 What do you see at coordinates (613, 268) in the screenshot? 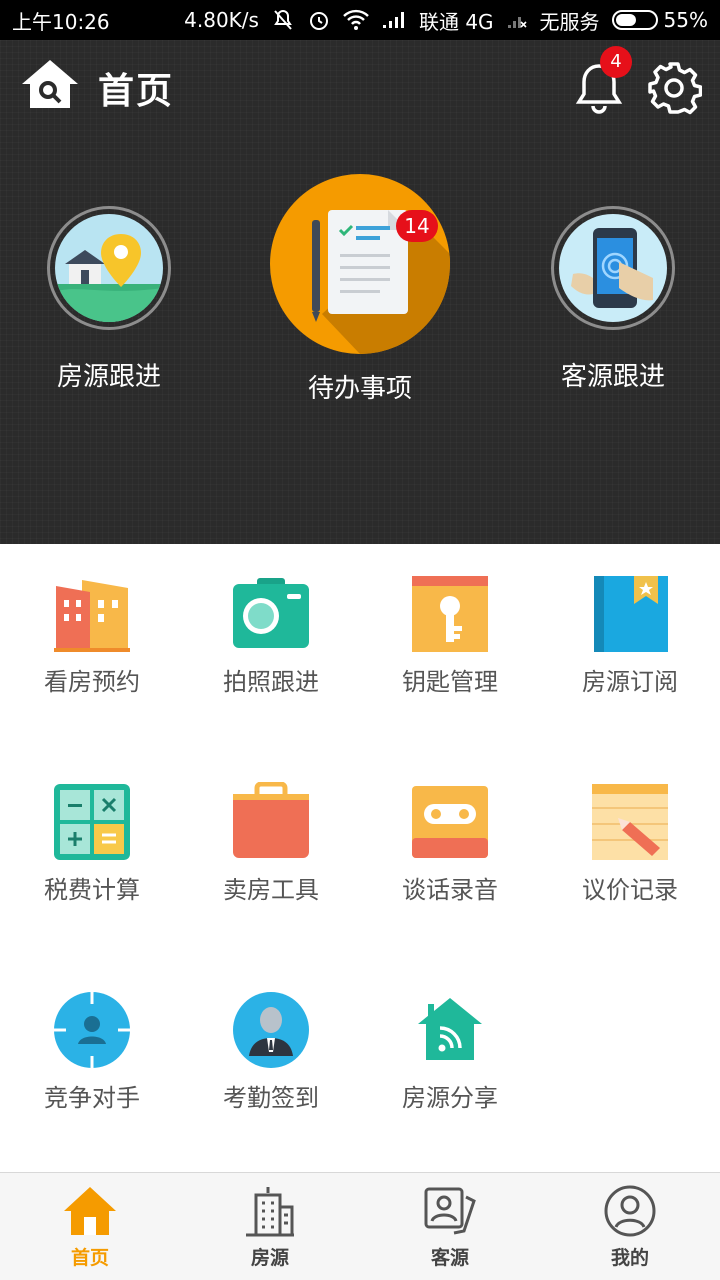
I see `phone-touch-icon` at bounding box center [613, 268].